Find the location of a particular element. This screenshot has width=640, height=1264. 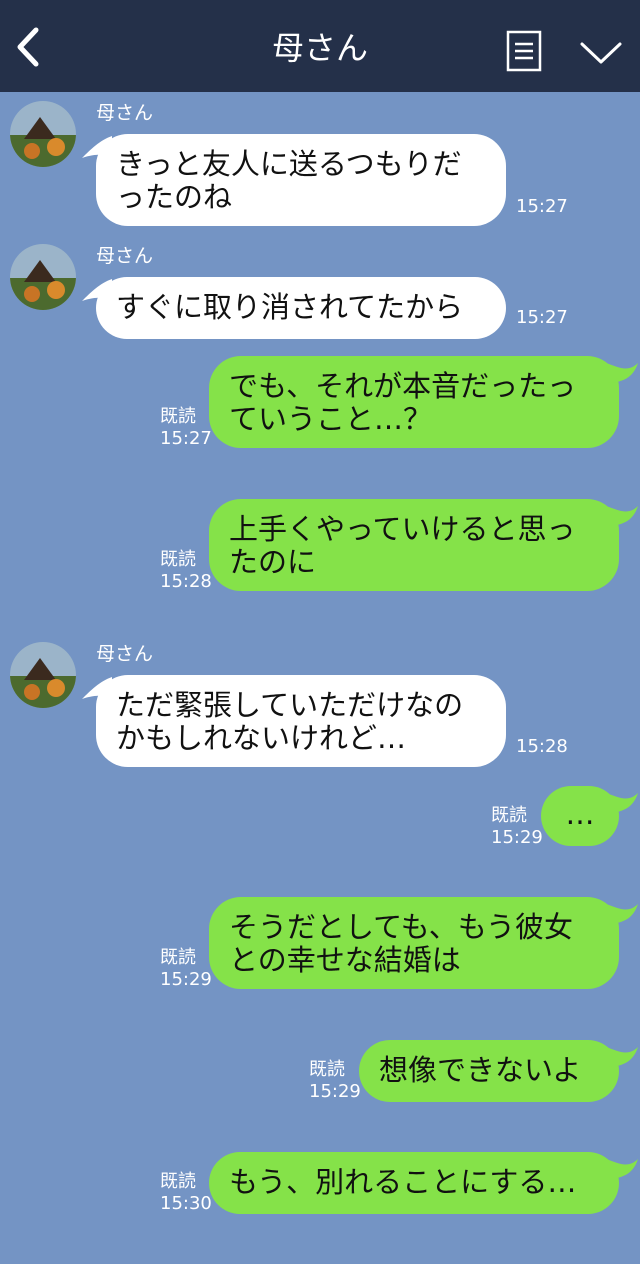

message-line: でも、それが本音だったっ is located at coordinates (403, 386).